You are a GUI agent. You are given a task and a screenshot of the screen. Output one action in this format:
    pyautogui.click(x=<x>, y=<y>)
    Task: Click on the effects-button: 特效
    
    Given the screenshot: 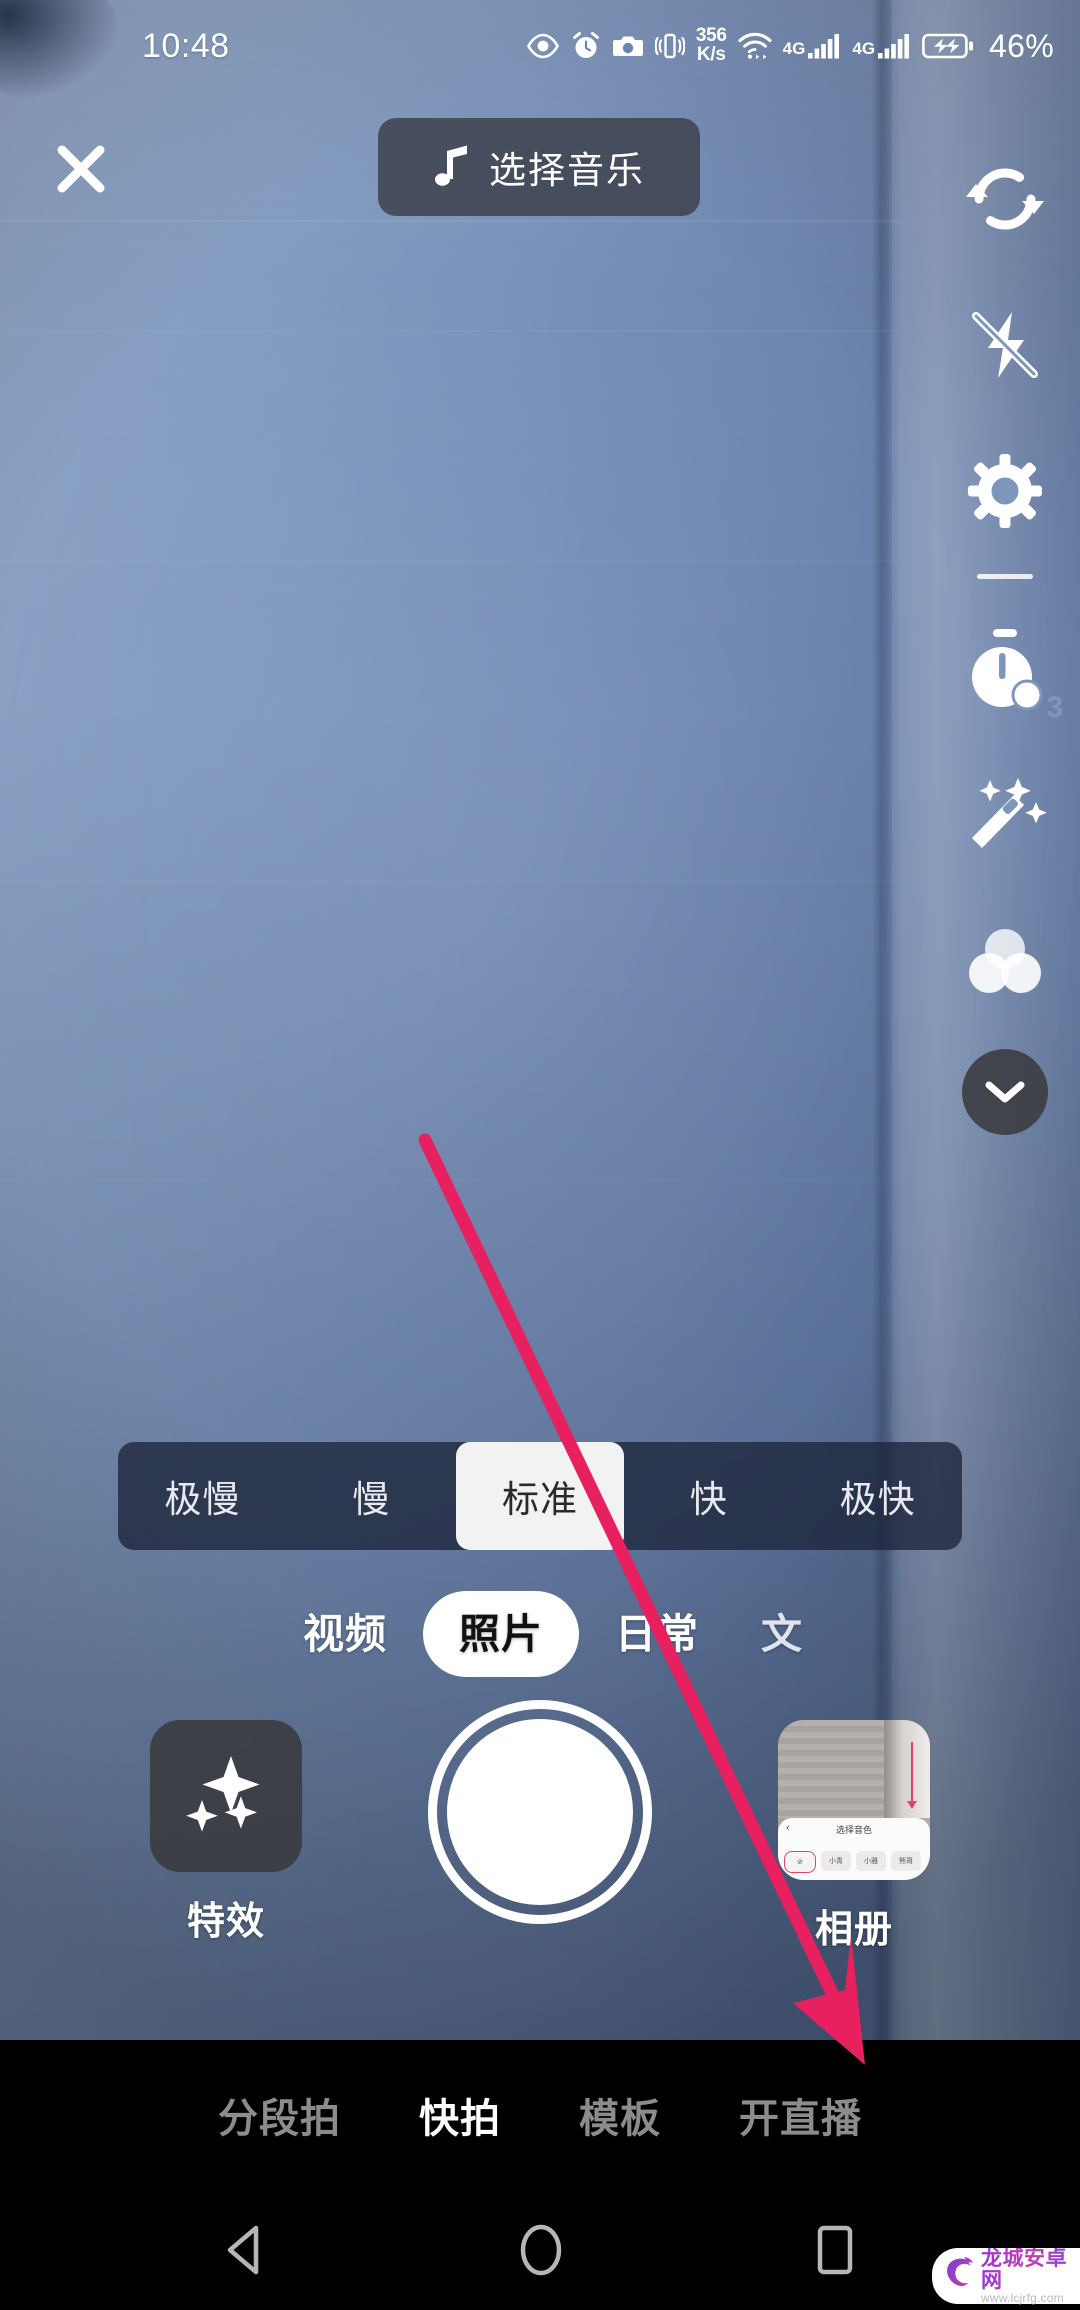 What is the action you would take?
    pyautogui.click(x=226, y=1832)
    